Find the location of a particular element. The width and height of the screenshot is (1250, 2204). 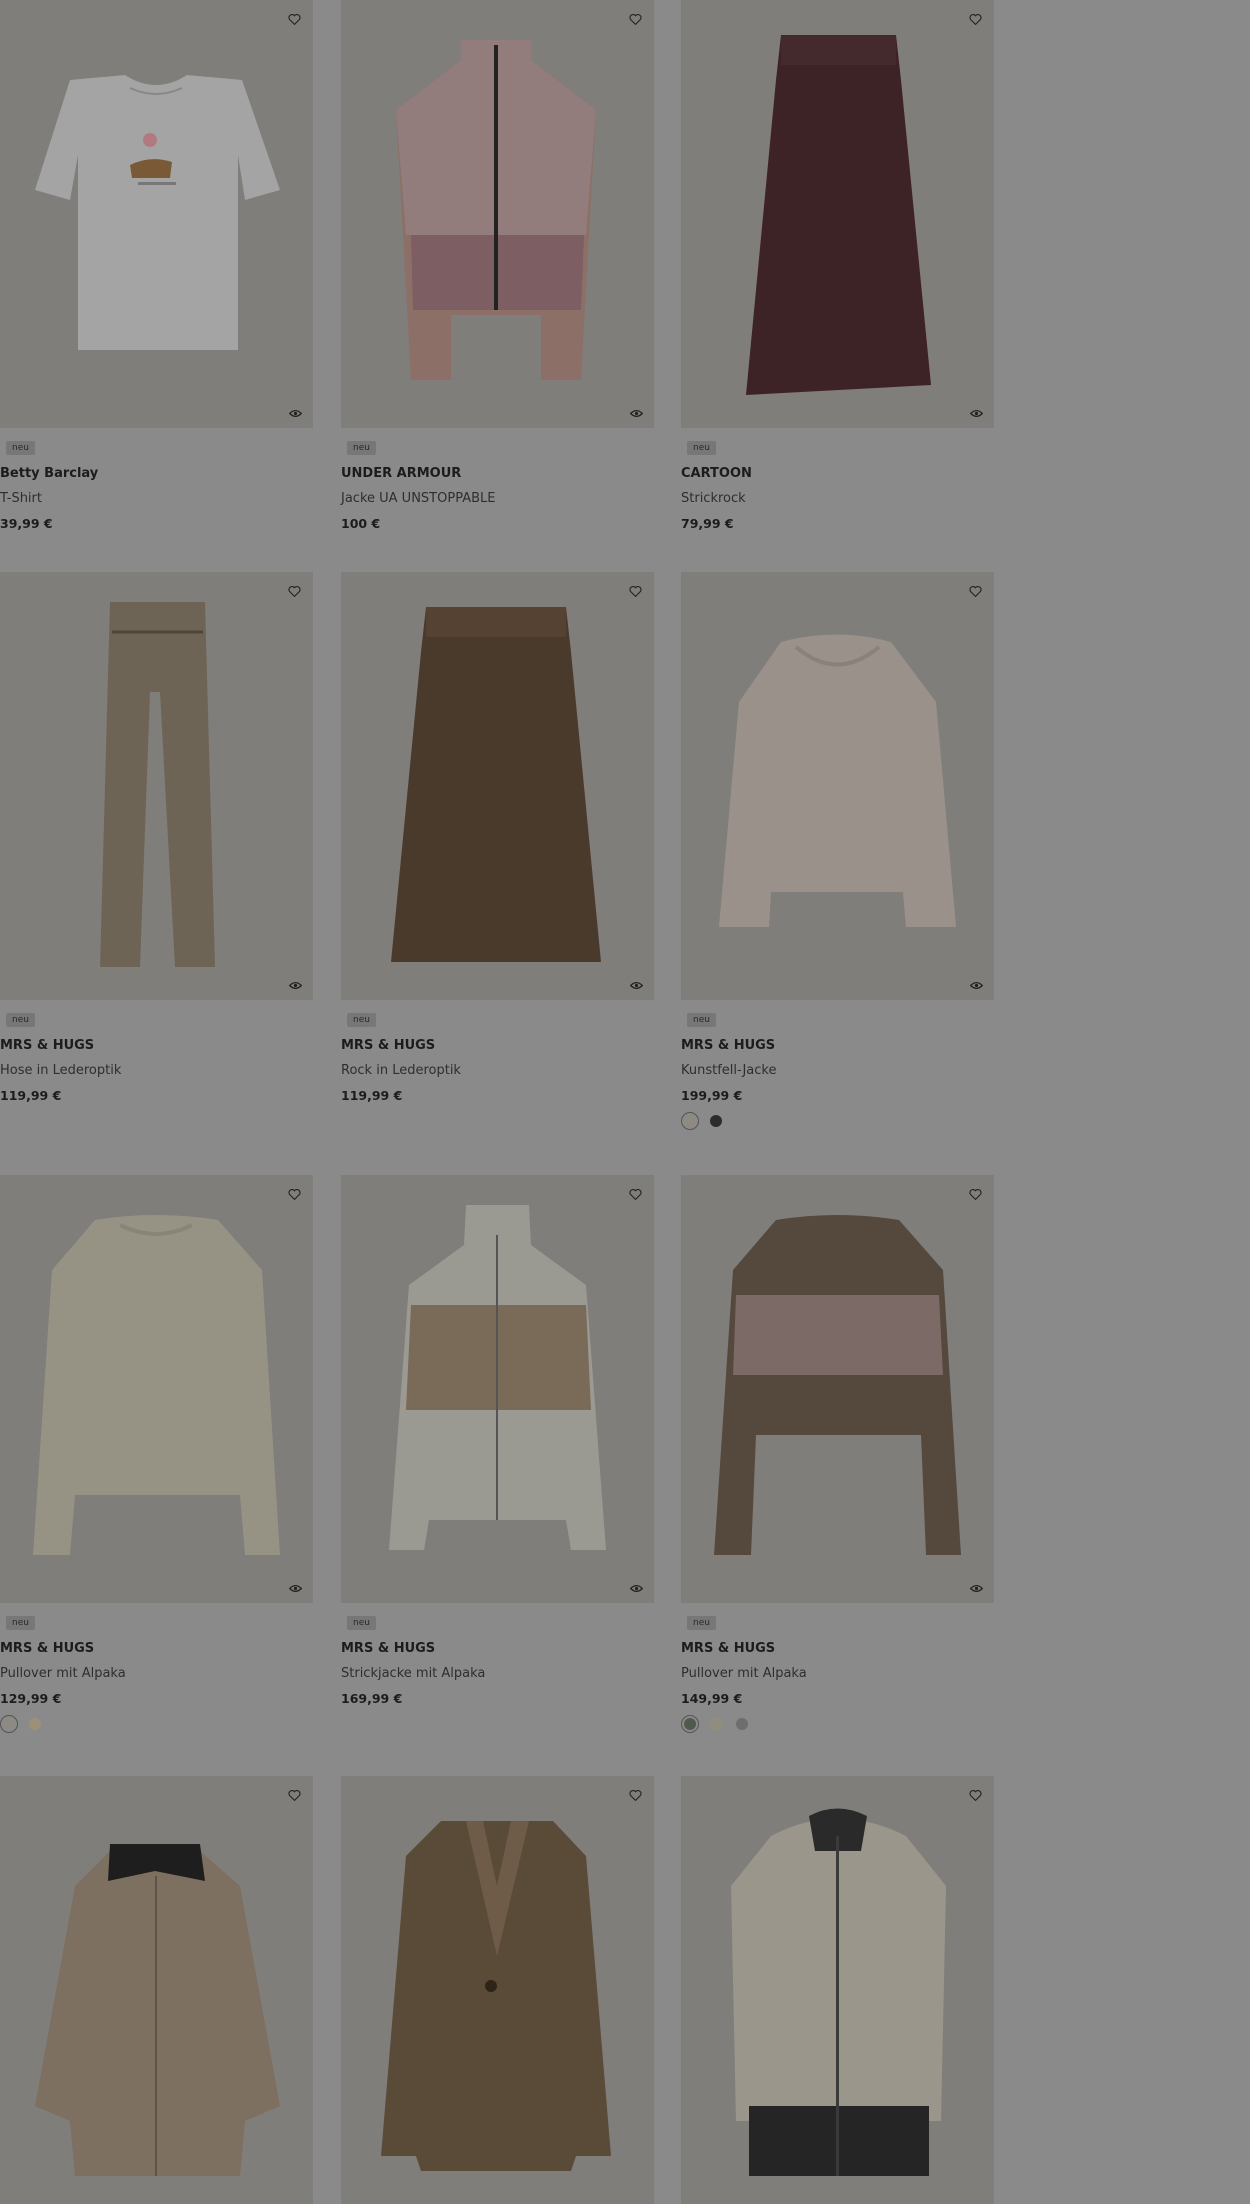

fur-jacket-image is located at coordinates (837, 780).